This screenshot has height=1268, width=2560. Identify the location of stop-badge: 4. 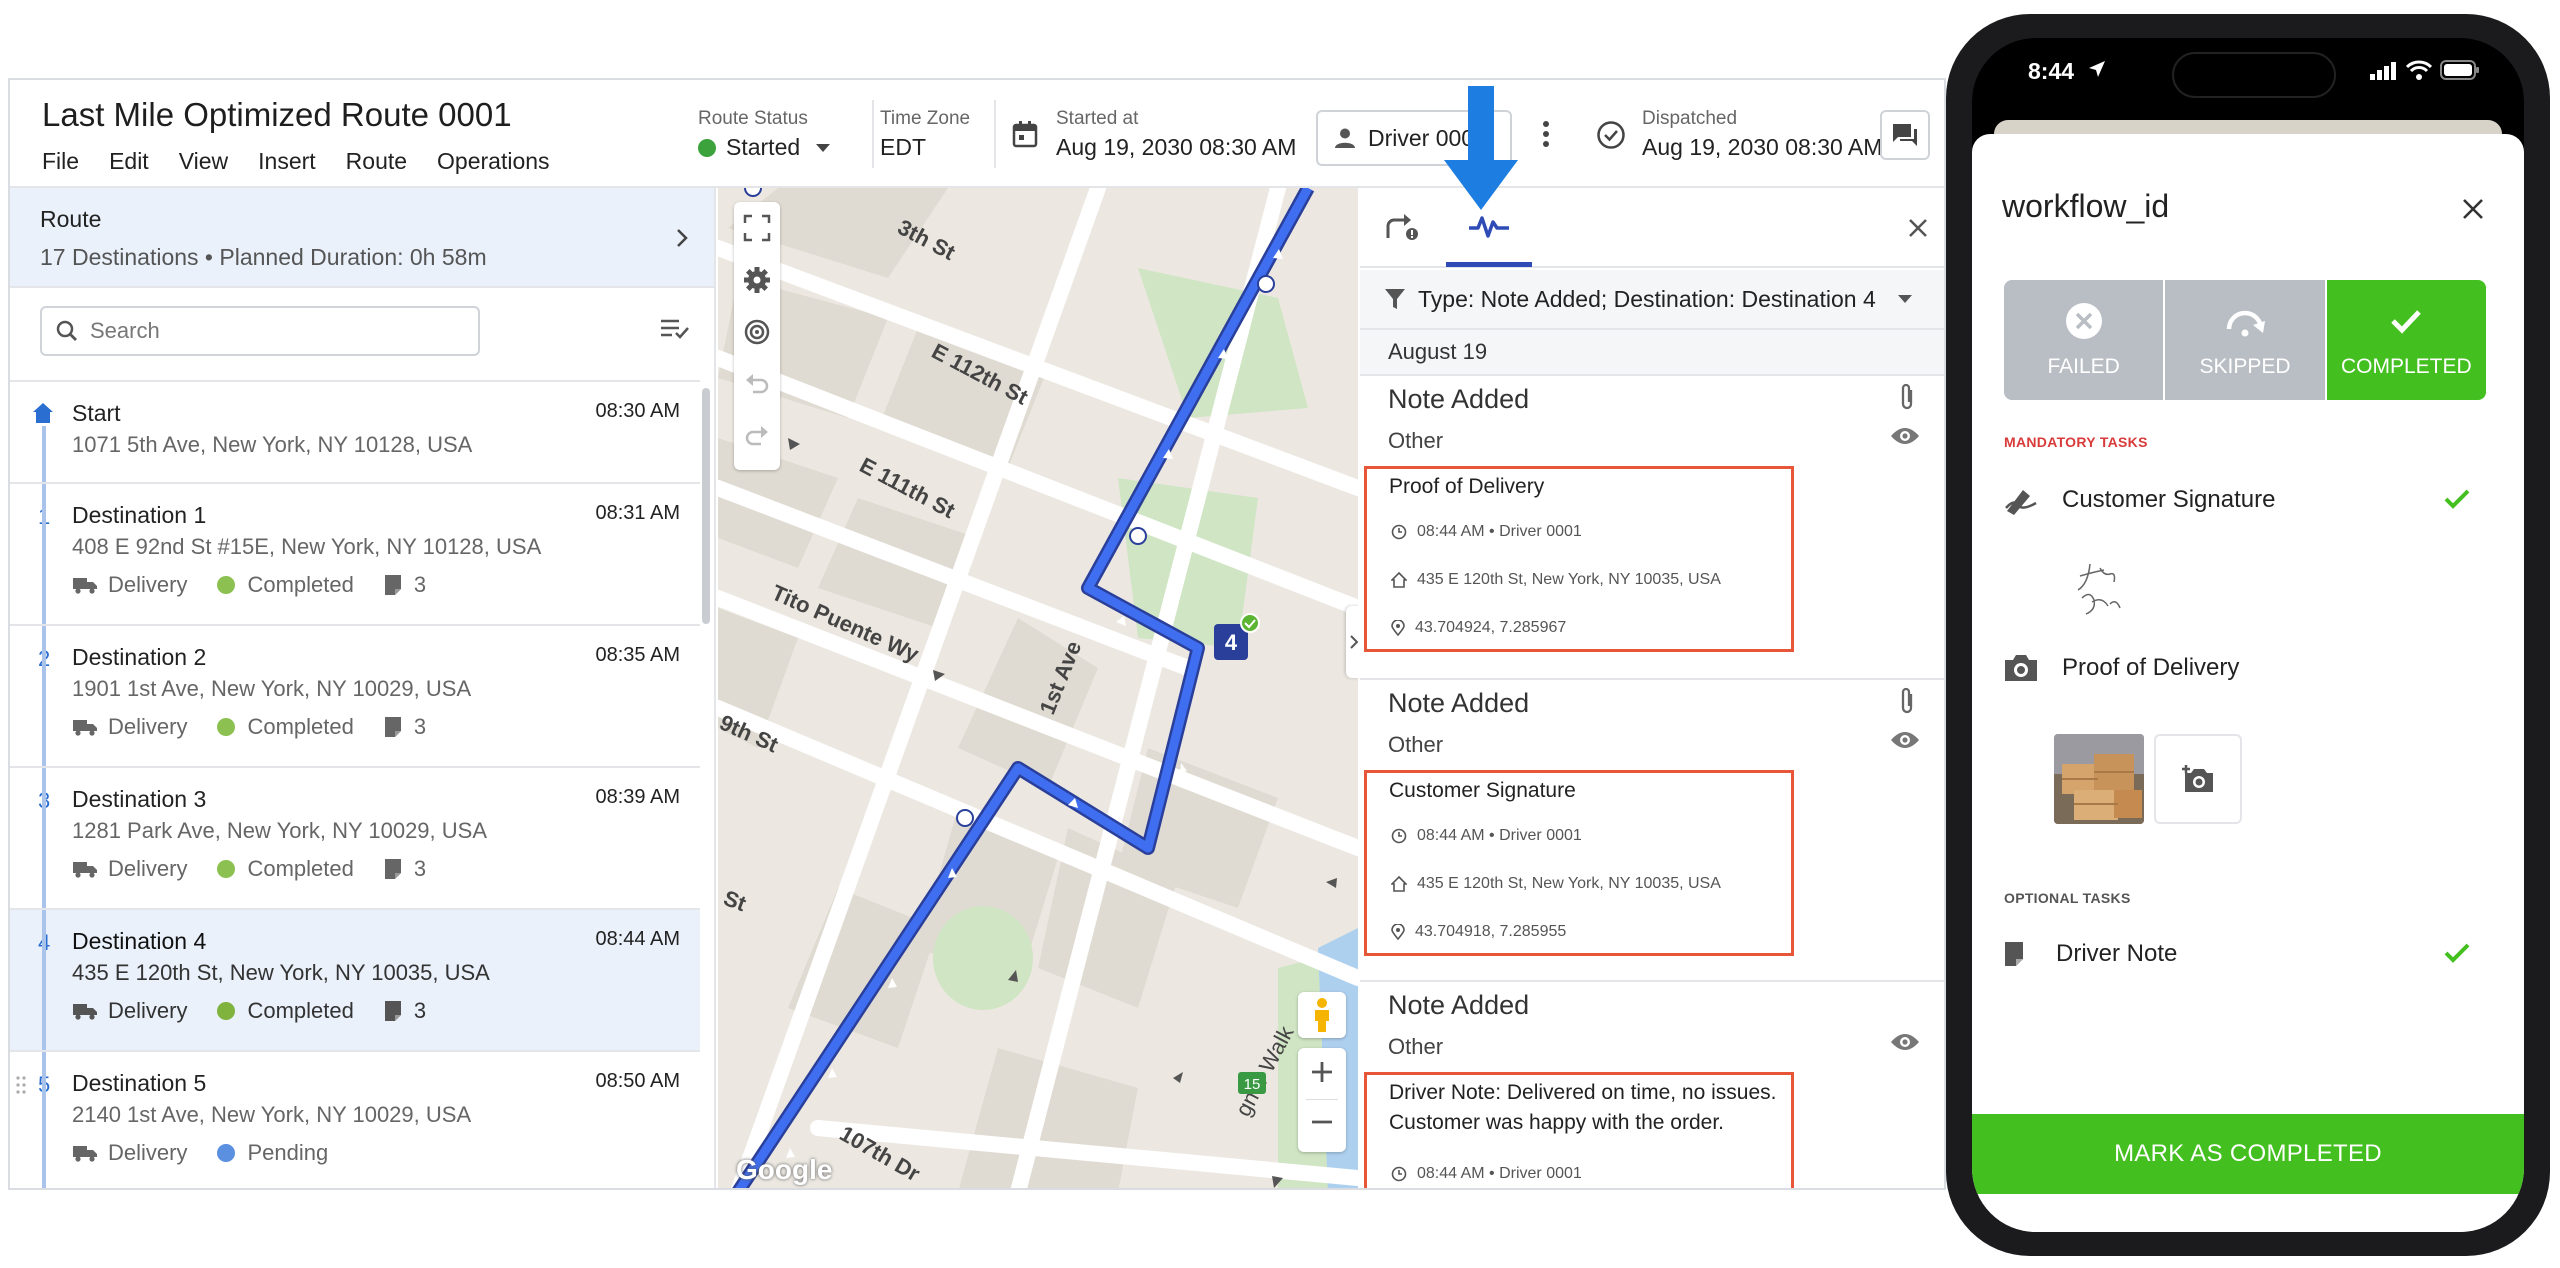
(1231, 642).